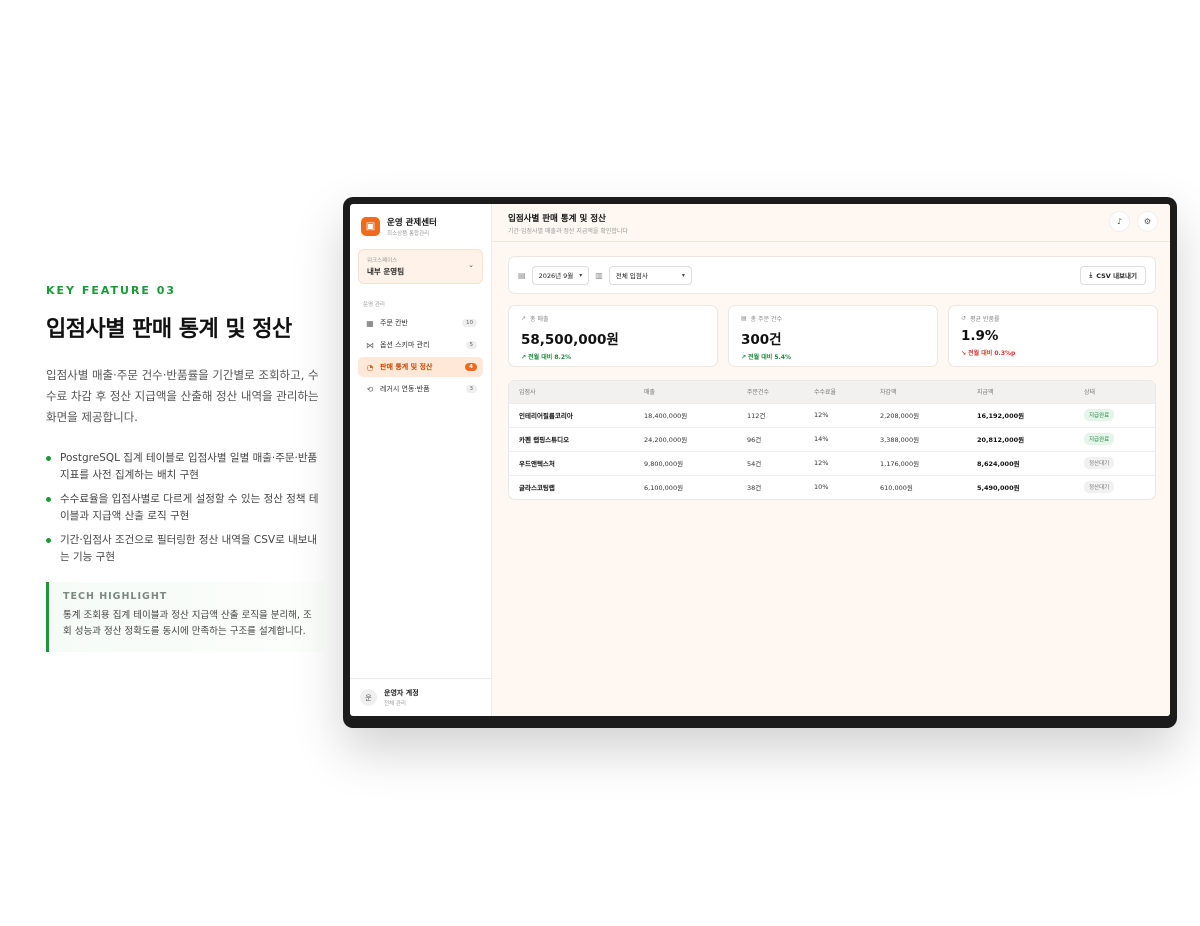 The height and width of the screenshot is (926, 1200). Describe the element at coordinates (412, 223) in the screenshot. I see `brand-name: 운영 관제센터` at that location.